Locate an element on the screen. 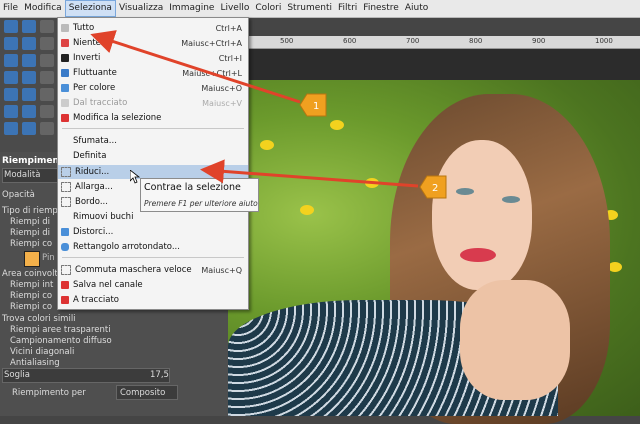 The width and height of the screenshot is (640, 424). step-marker-1: 1 is located at coordinates (313, 105).